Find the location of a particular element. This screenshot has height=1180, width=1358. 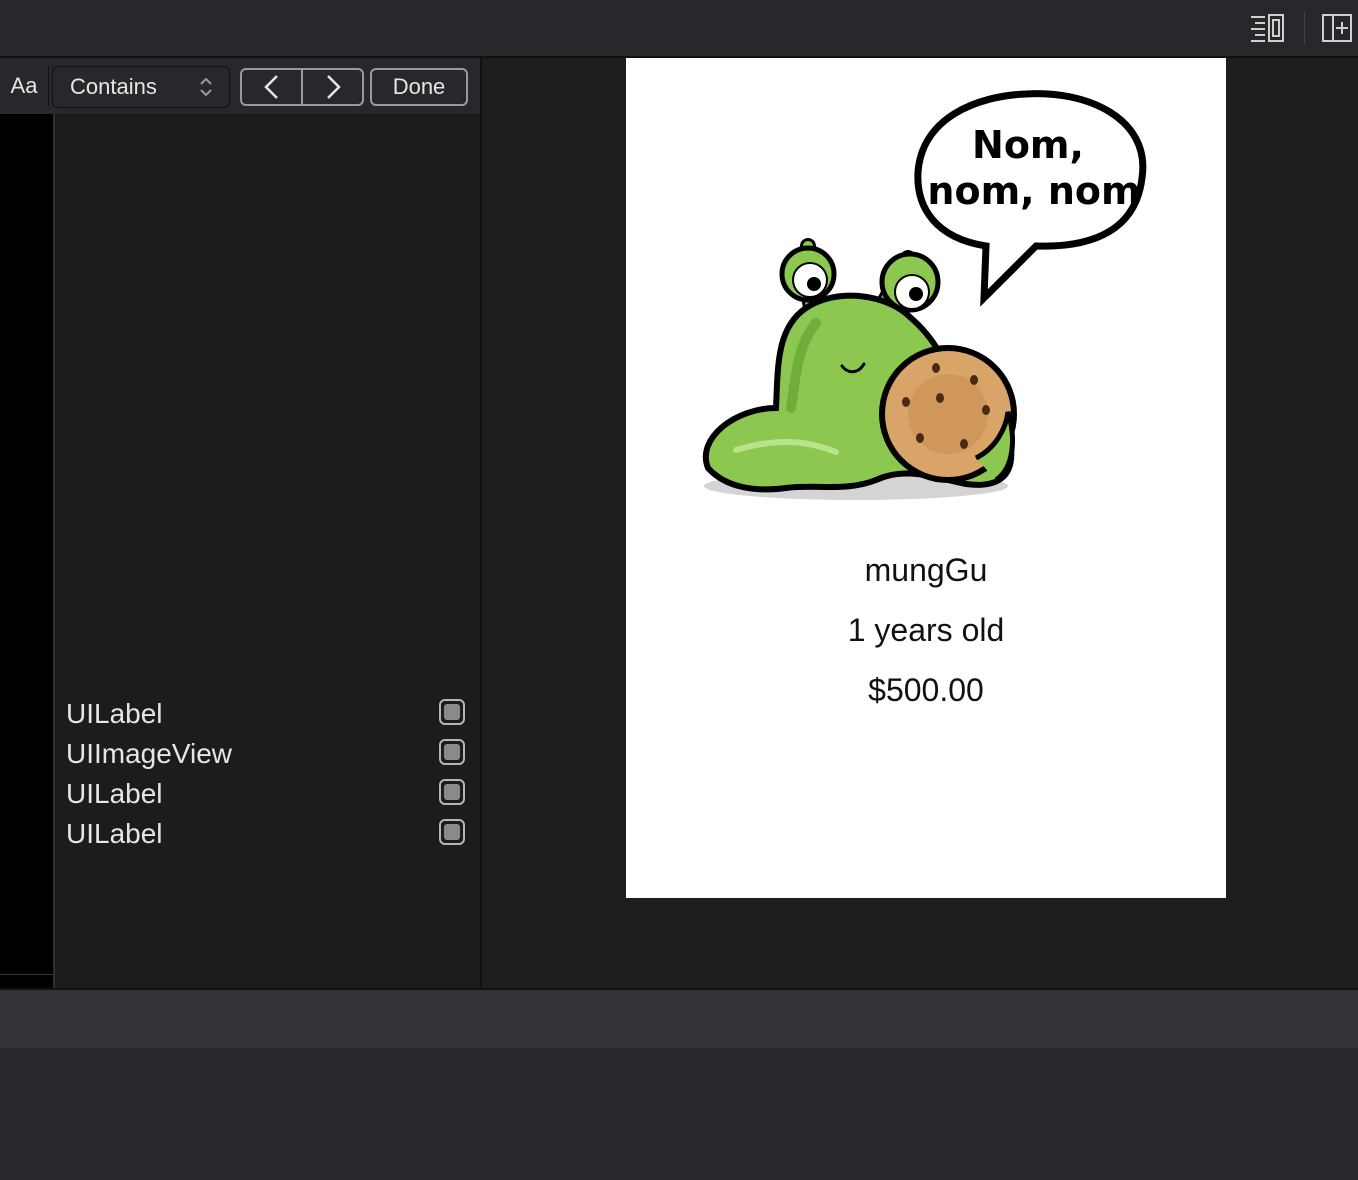

outline-item: UIImageView is located at coordinates (271, 754).